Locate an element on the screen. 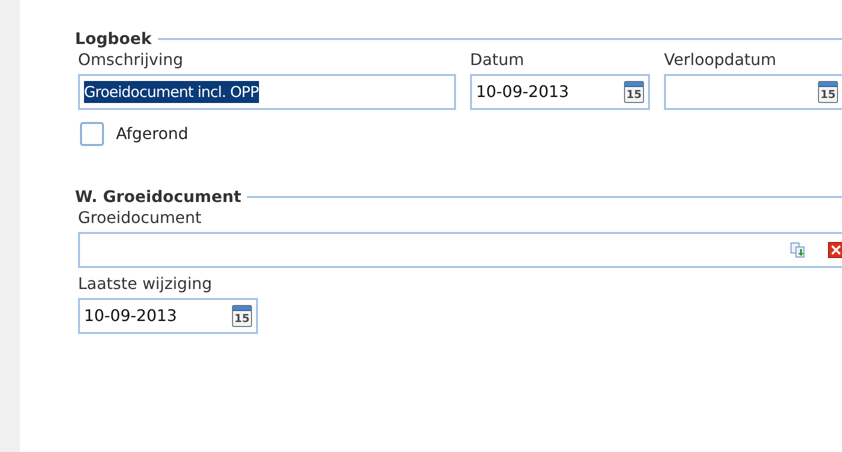  close-icon is located at coordinates (835, 250).